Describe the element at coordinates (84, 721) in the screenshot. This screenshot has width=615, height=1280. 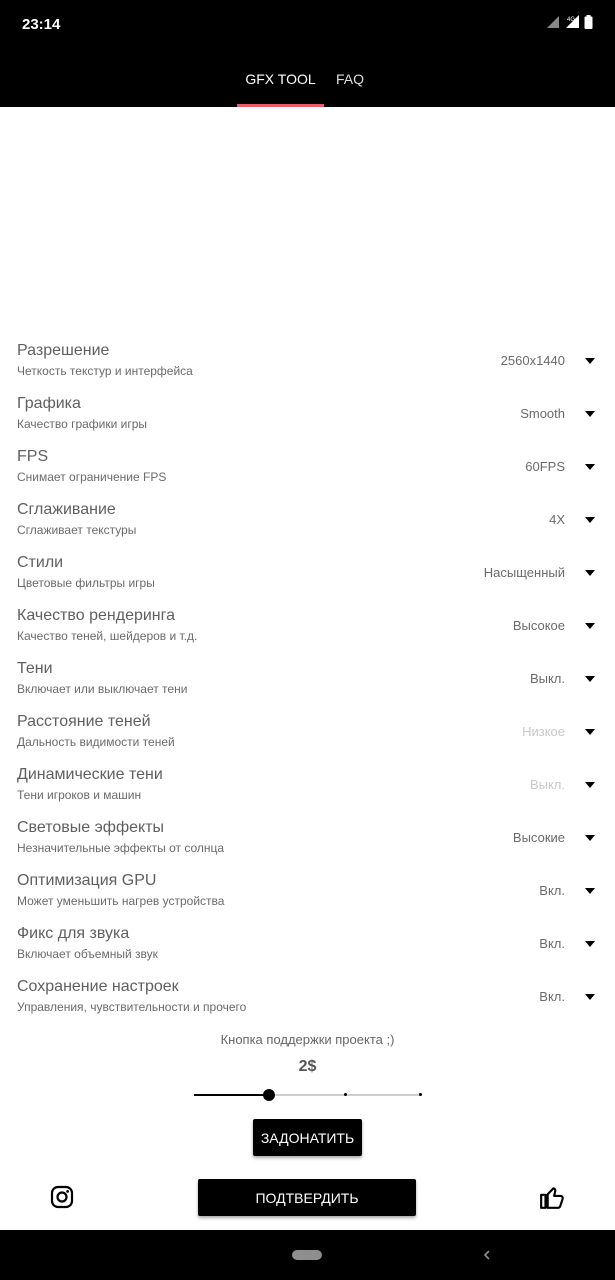
I see `setting-title: Расстояние теней` at that location.